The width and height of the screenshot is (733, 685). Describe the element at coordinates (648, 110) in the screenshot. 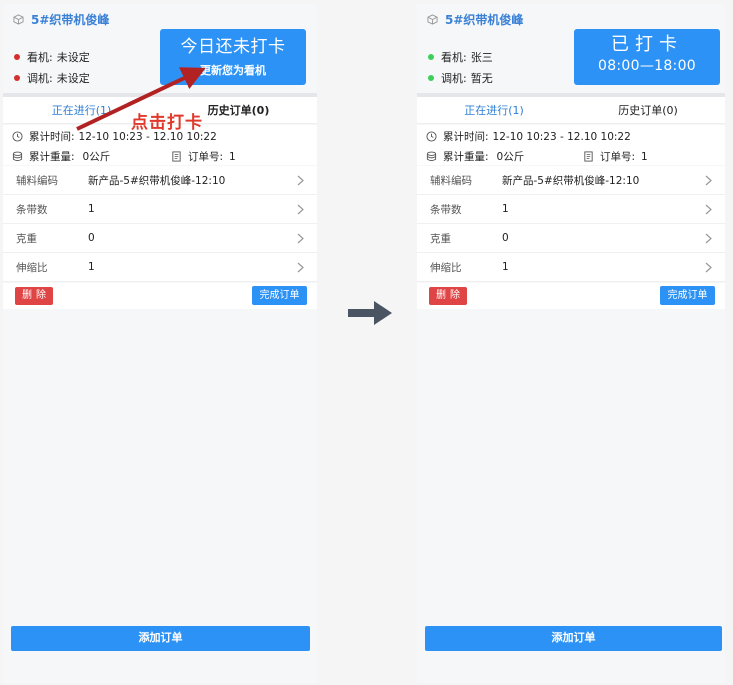

I see `tab-history: 历史订单(0)` at that location.